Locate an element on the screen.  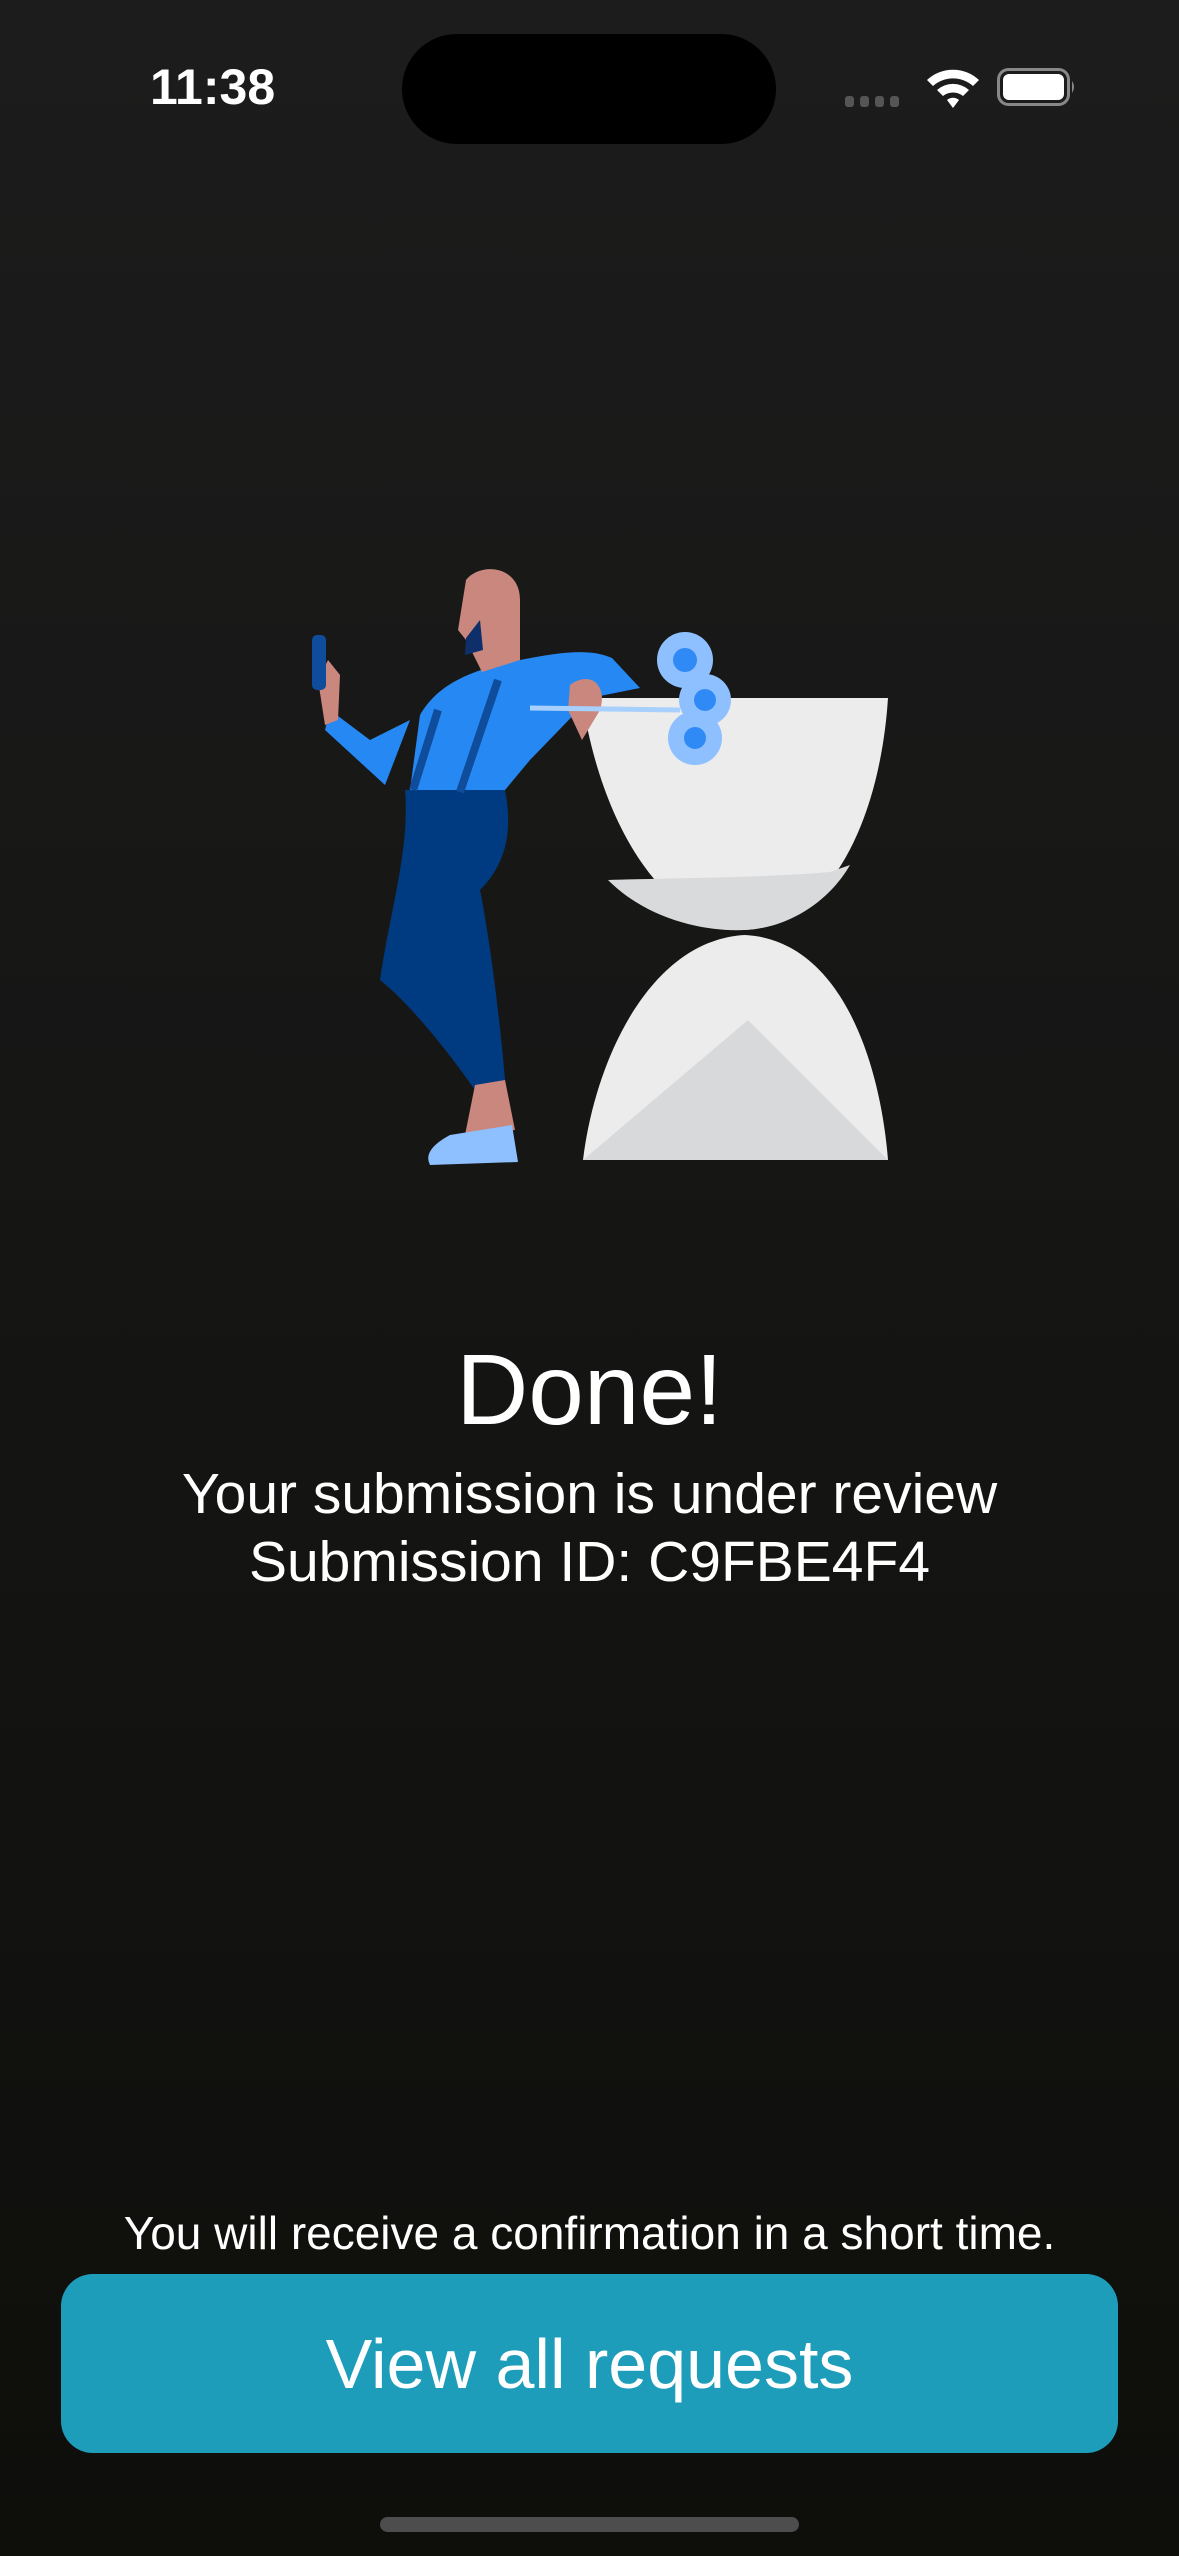
wifi-icon is located at coordinates (953, 88).